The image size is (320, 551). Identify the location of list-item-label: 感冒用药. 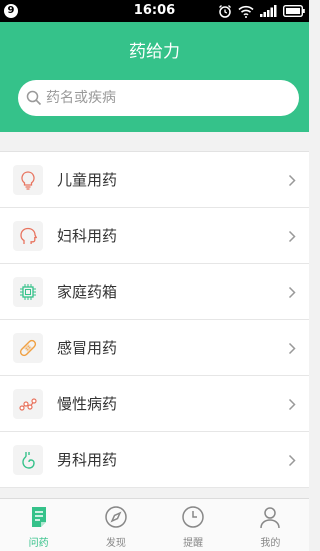
(87, 348).